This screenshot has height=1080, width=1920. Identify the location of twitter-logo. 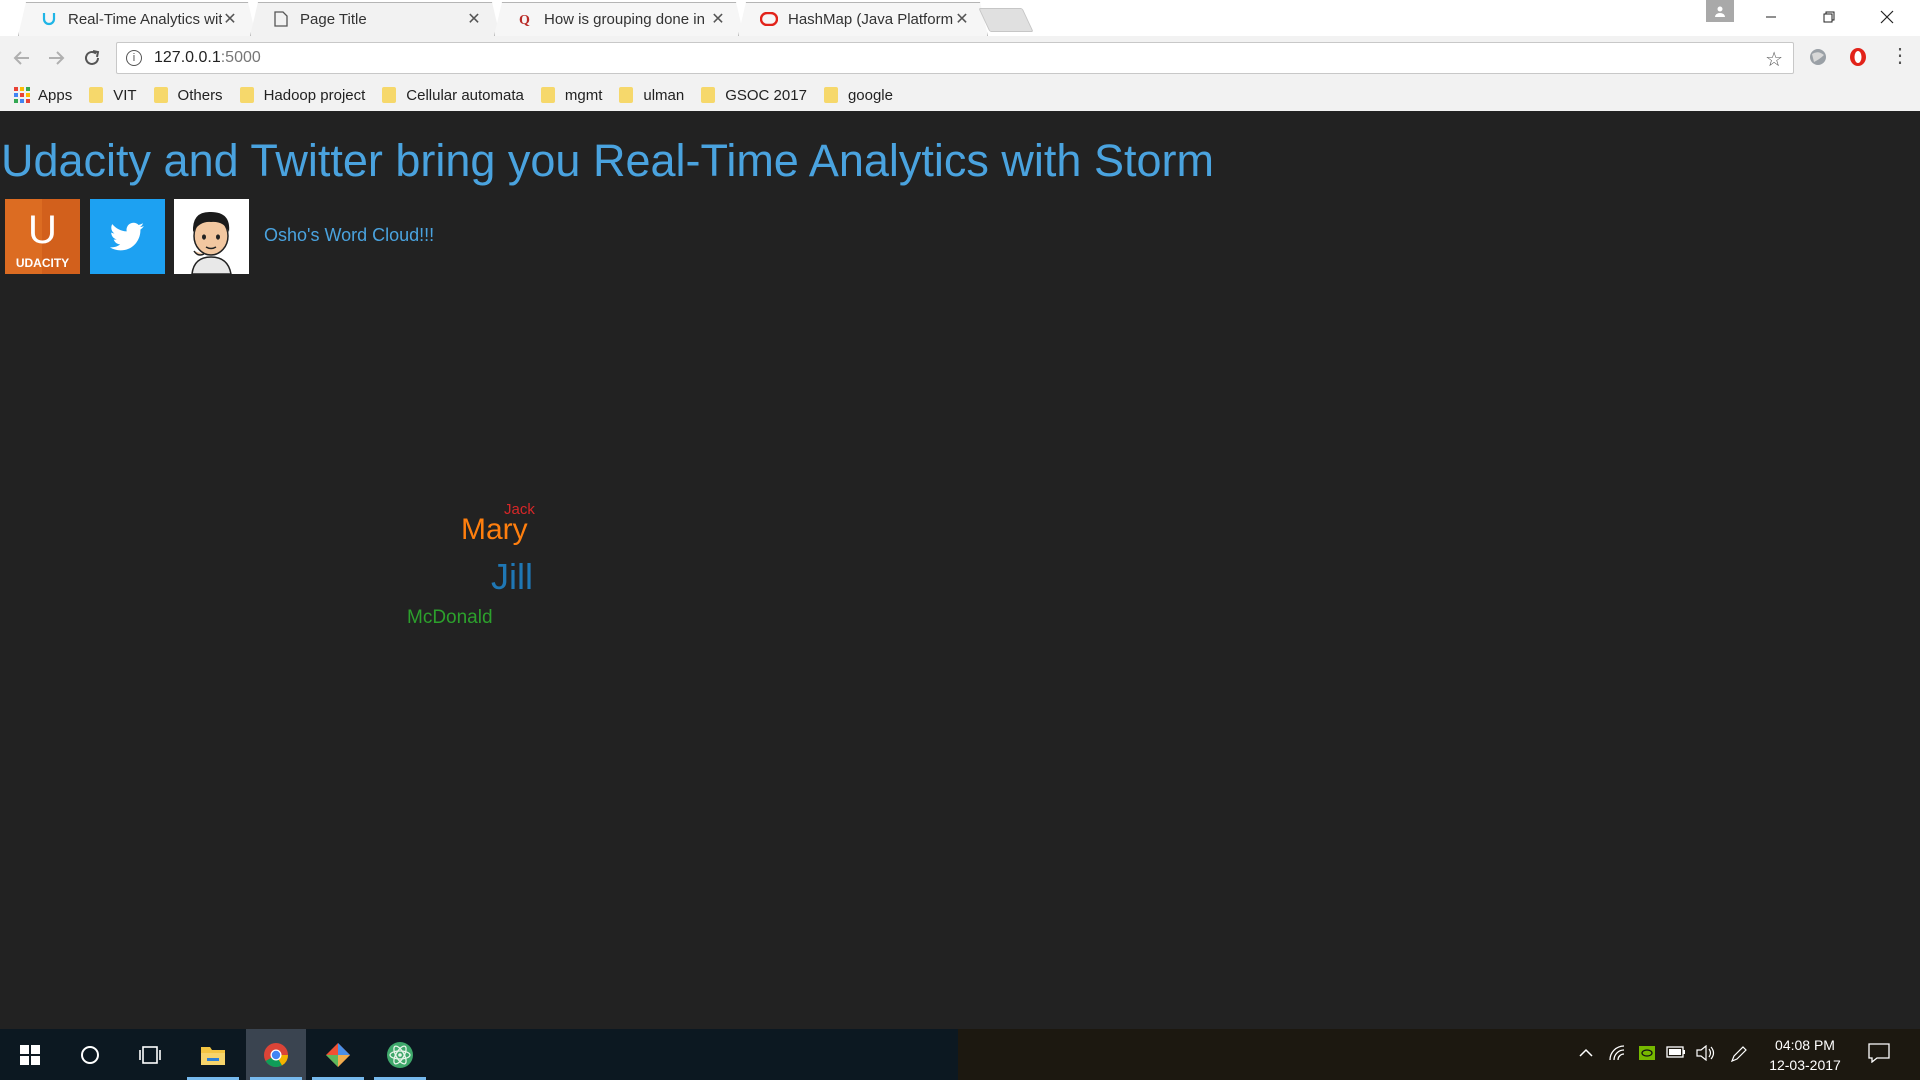
(127, 236).